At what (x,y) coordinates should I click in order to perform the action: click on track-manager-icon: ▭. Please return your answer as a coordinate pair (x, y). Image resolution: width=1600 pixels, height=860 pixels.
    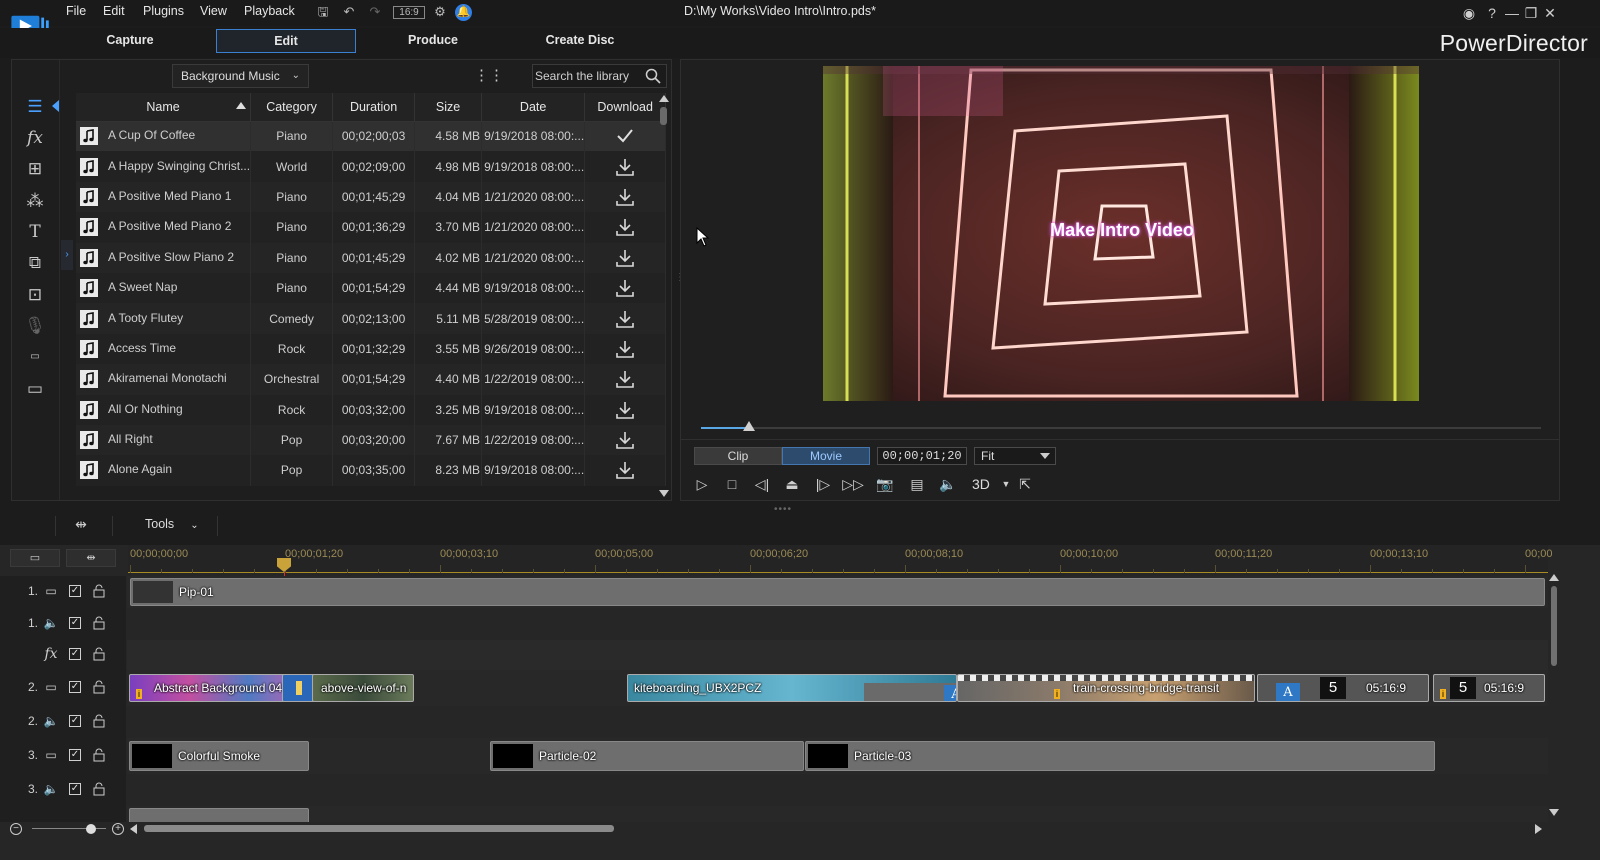
    Looking at the image, I should click on (35, 558).